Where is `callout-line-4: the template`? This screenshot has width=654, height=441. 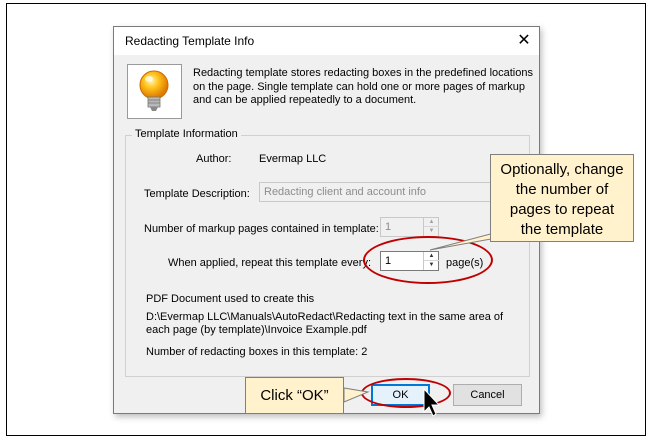 callout-line-4: the template is located at coordinates (562, 229).